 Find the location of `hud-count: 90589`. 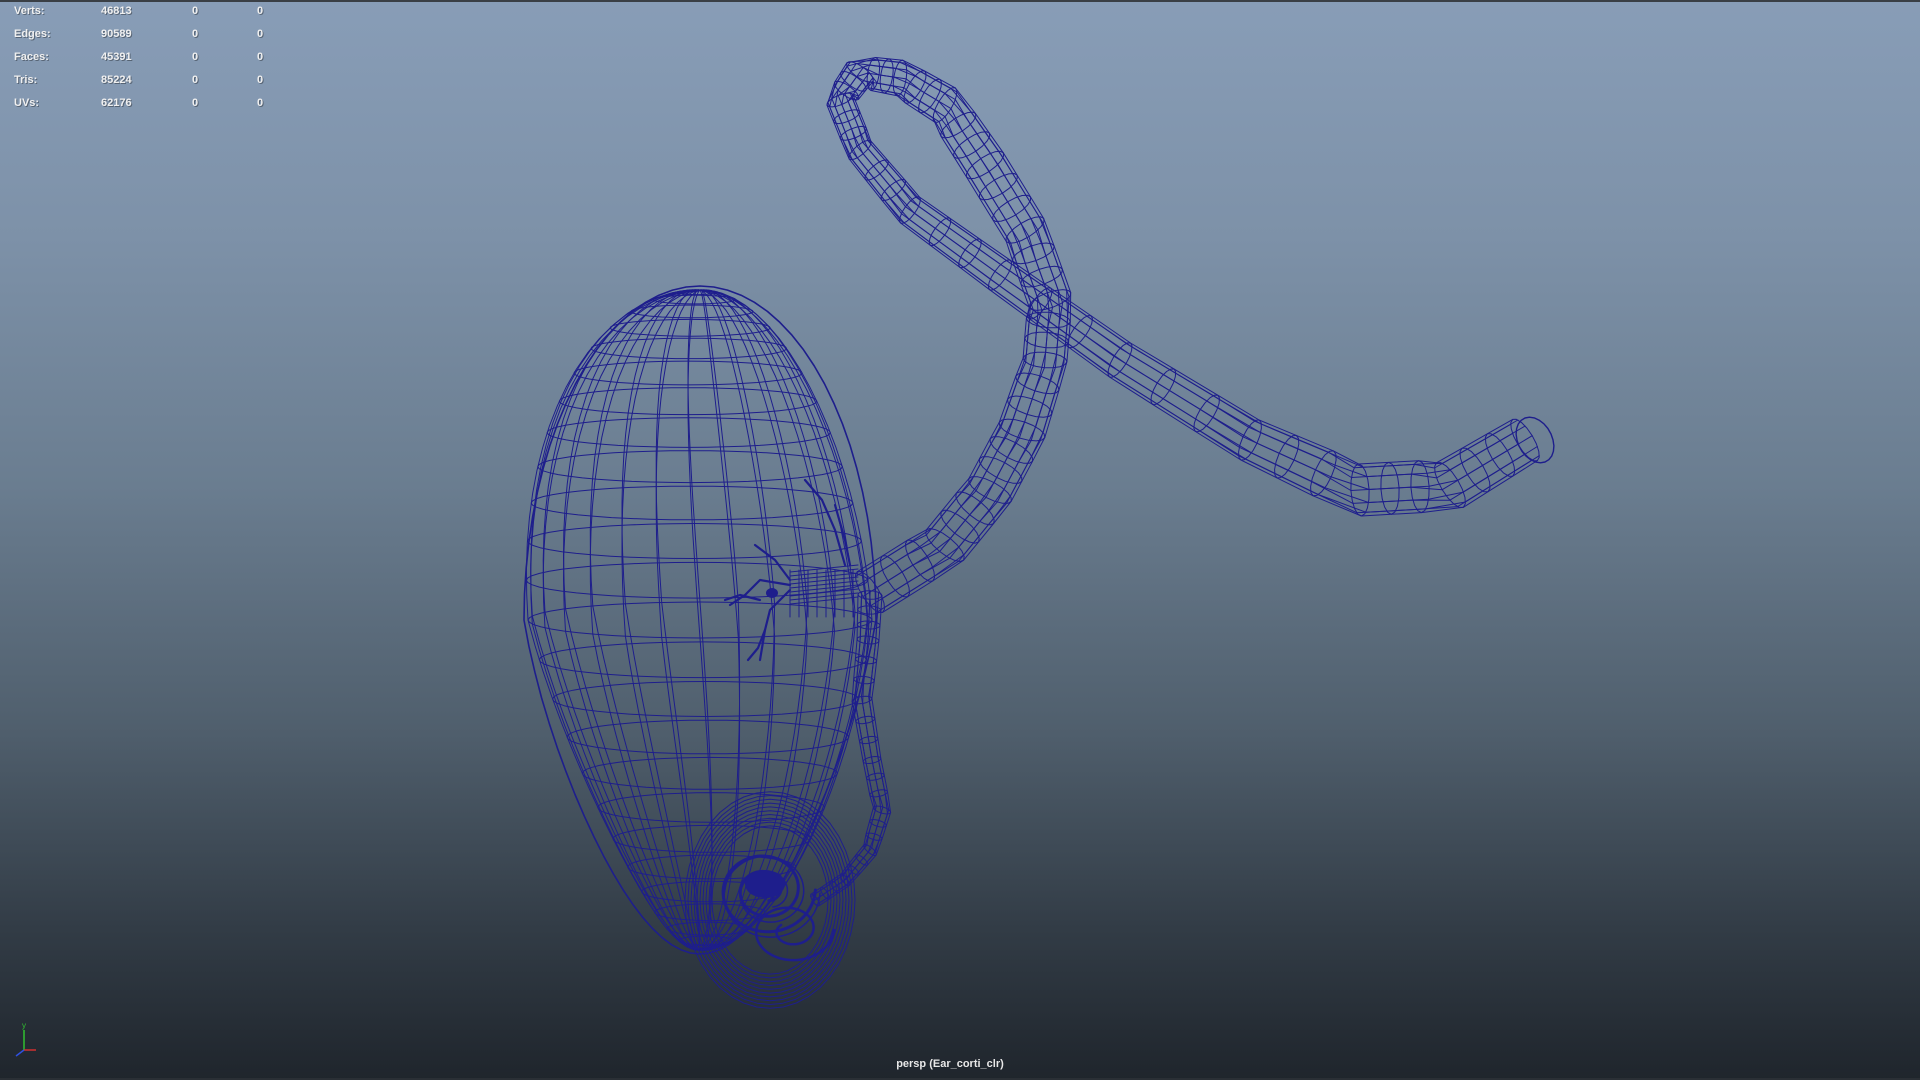

hud-count: 90589 is located at coordinates (116, 34).